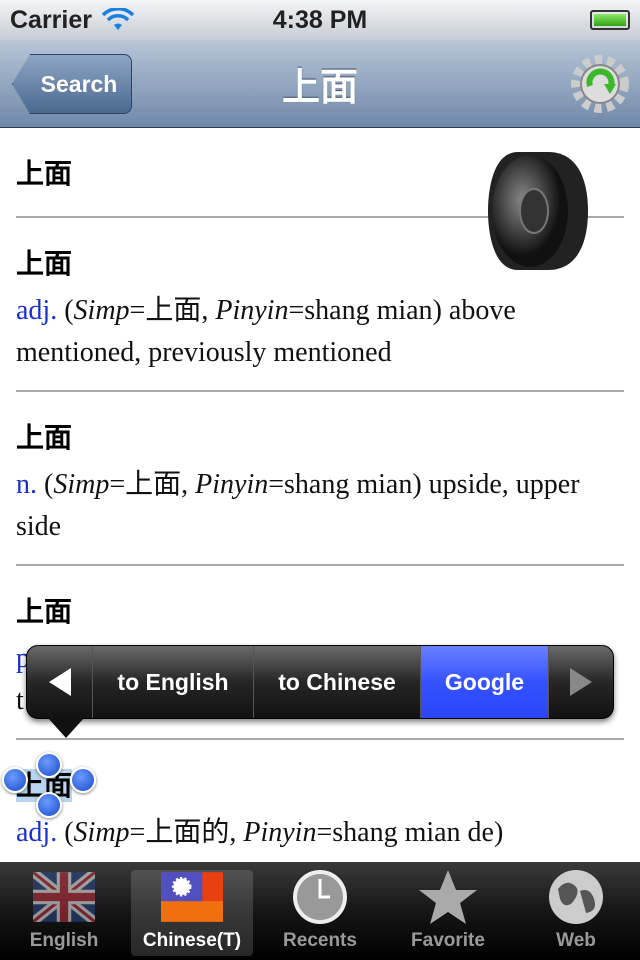 The height and width of the screenshot is (960, 640). I want to click on selection-handle-top, so click(49, 765).